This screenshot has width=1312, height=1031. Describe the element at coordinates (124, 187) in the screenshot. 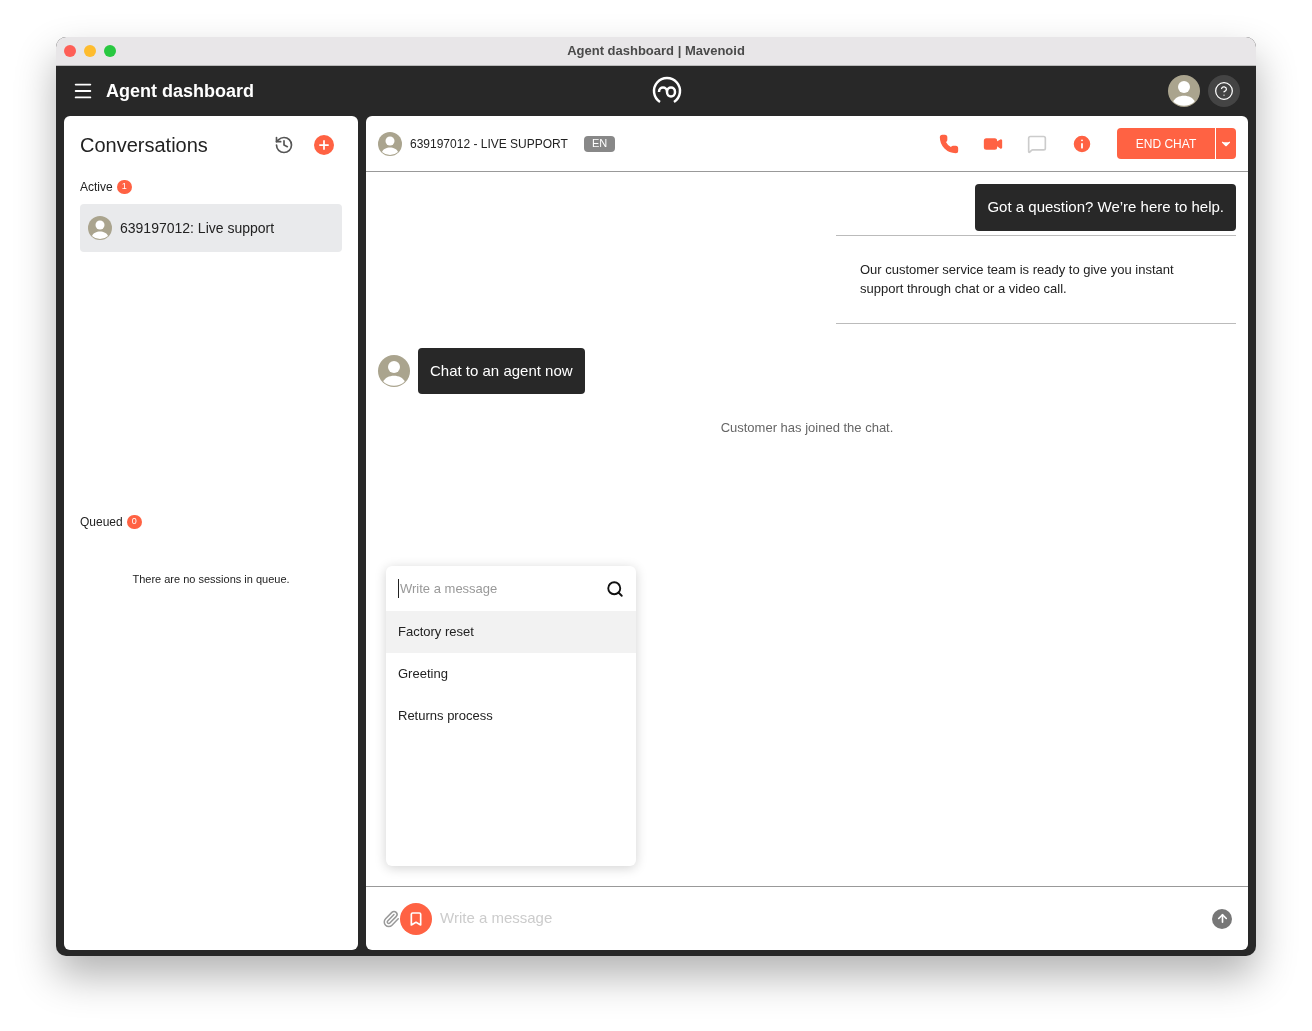

I see `count-badge: 1` at that location.